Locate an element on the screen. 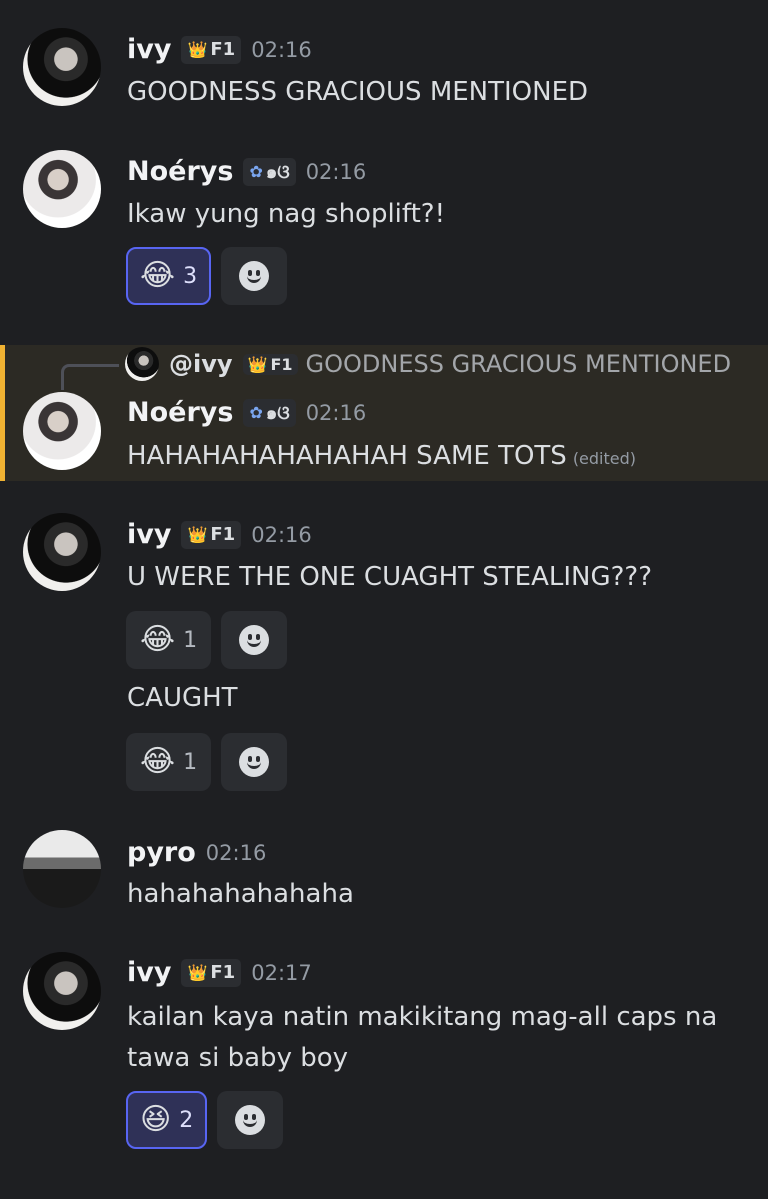  message-text: U WERE THE ONE CUAGHT STEALING??? is located at coordinates (390, 577).